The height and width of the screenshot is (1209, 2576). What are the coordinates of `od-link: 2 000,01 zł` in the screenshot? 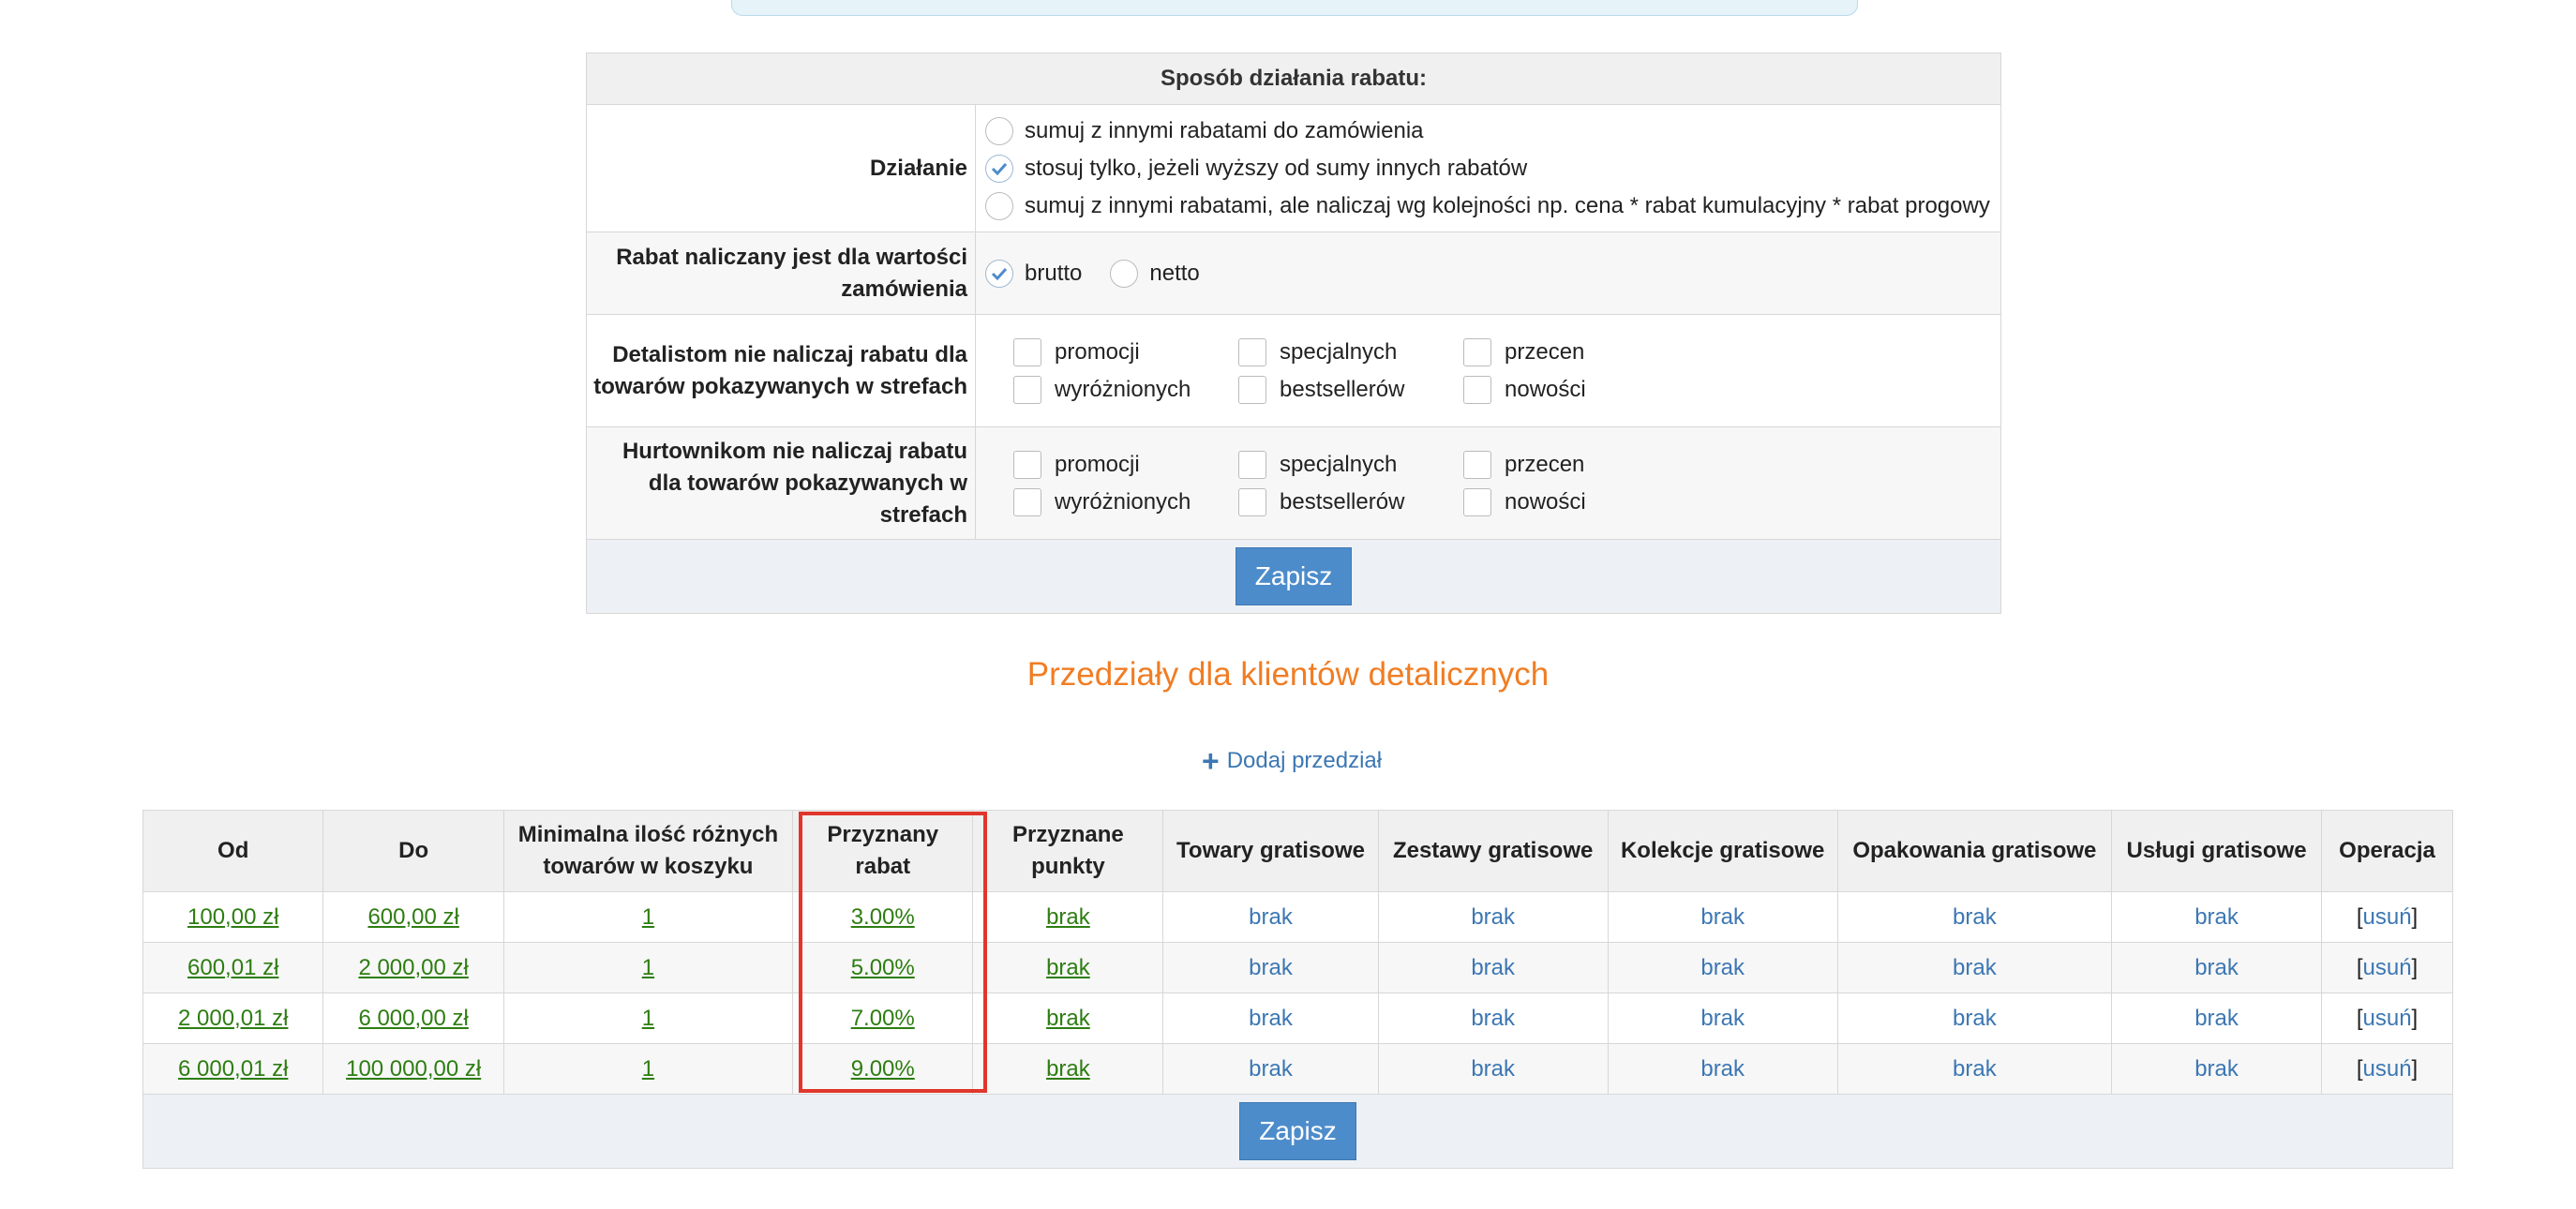 It's located at (233, 1018).